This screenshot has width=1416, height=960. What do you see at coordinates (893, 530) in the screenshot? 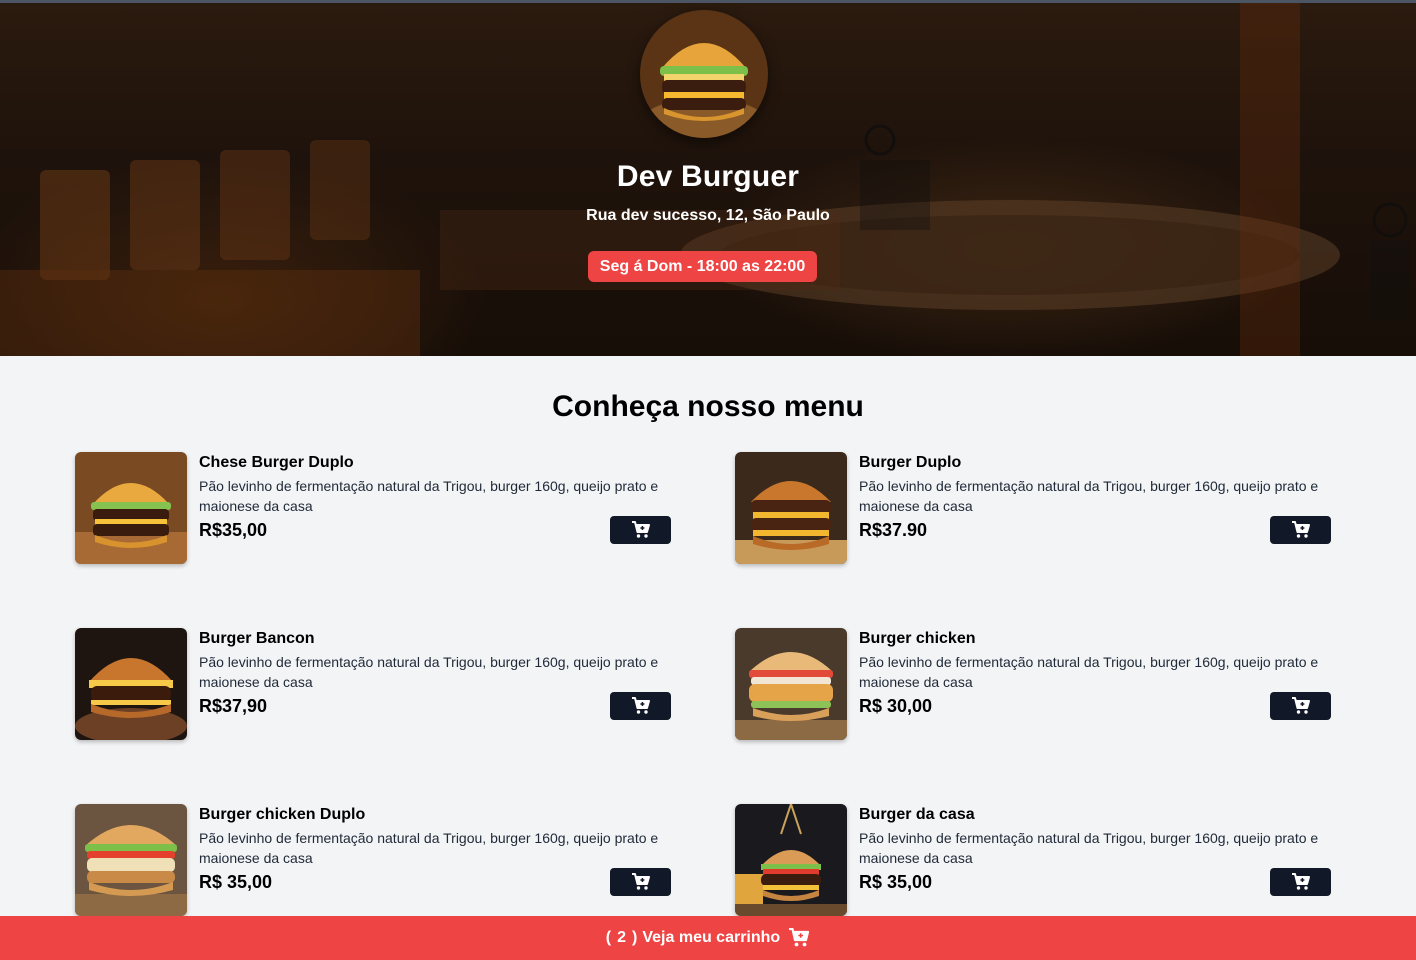
I see `item-price: R$37.90` at bounding box center [893, 530].